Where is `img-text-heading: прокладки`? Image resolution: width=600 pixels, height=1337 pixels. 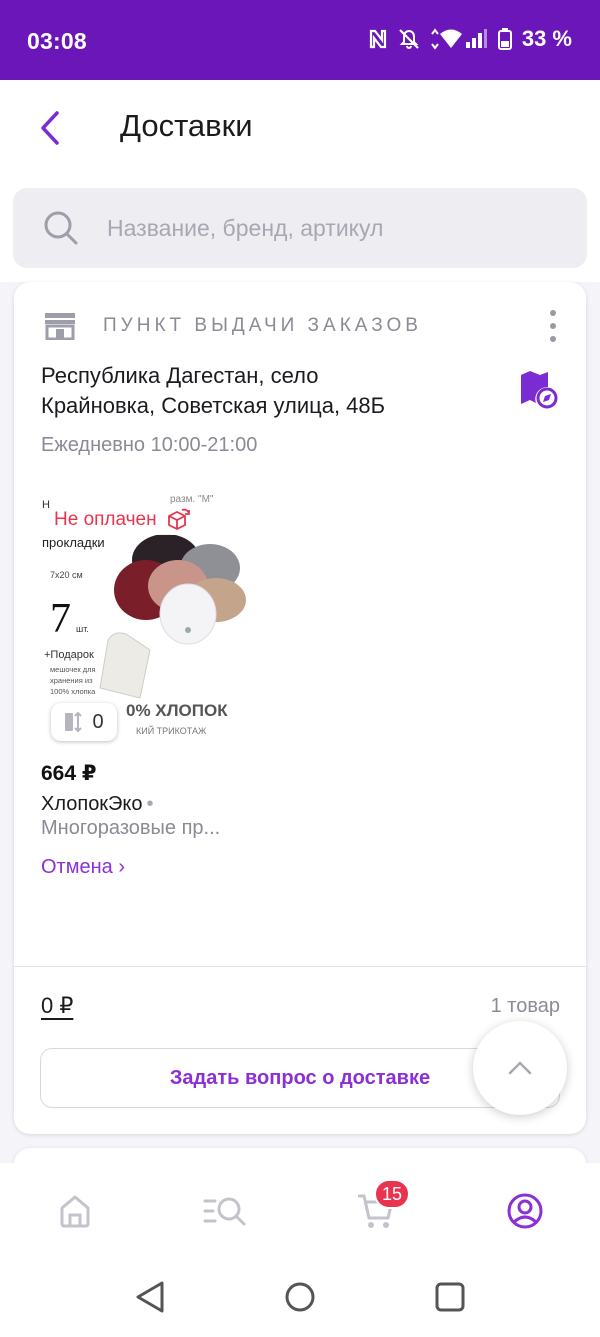 img-text-heading: прокладки is located at coordinates (73, 542).